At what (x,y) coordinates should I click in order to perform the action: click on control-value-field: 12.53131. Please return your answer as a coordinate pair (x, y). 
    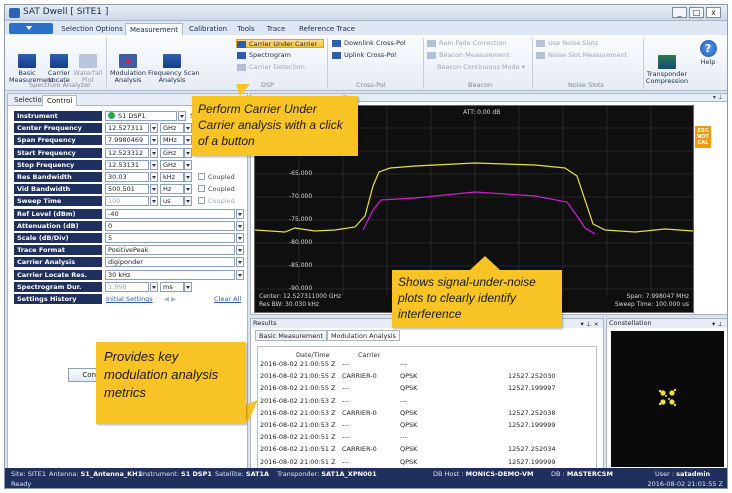
    Looking at the image, I should click on (127, 164).